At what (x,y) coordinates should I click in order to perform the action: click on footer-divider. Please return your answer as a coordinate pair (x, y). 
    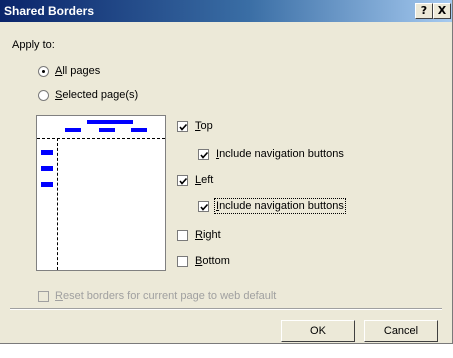
    Looking at the image, I should click on (226, 309).